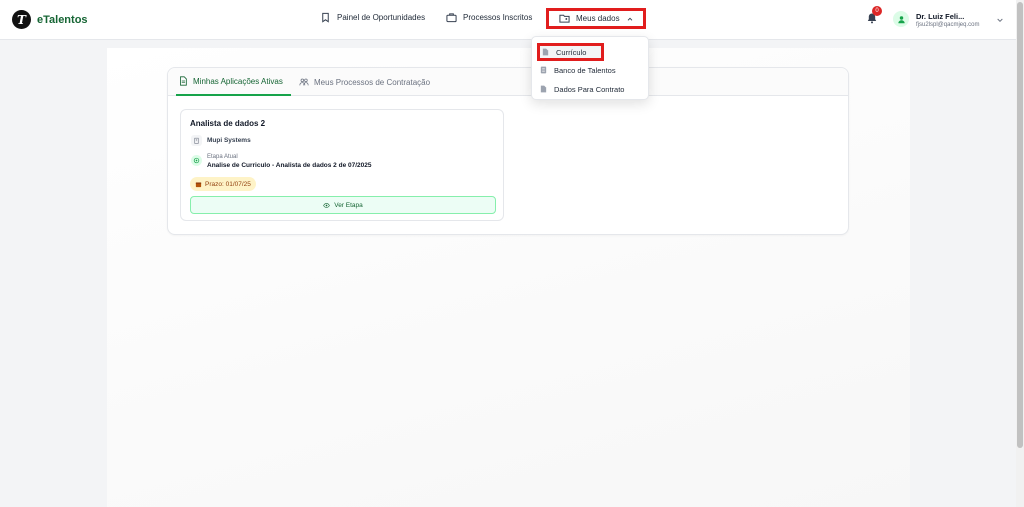 The image size is (1024, 507). What do you see at coordinates (372, 82) in the screenshot?
I see `tab-label: Meus Processos de Contratação` at bounding box center [372, 82].